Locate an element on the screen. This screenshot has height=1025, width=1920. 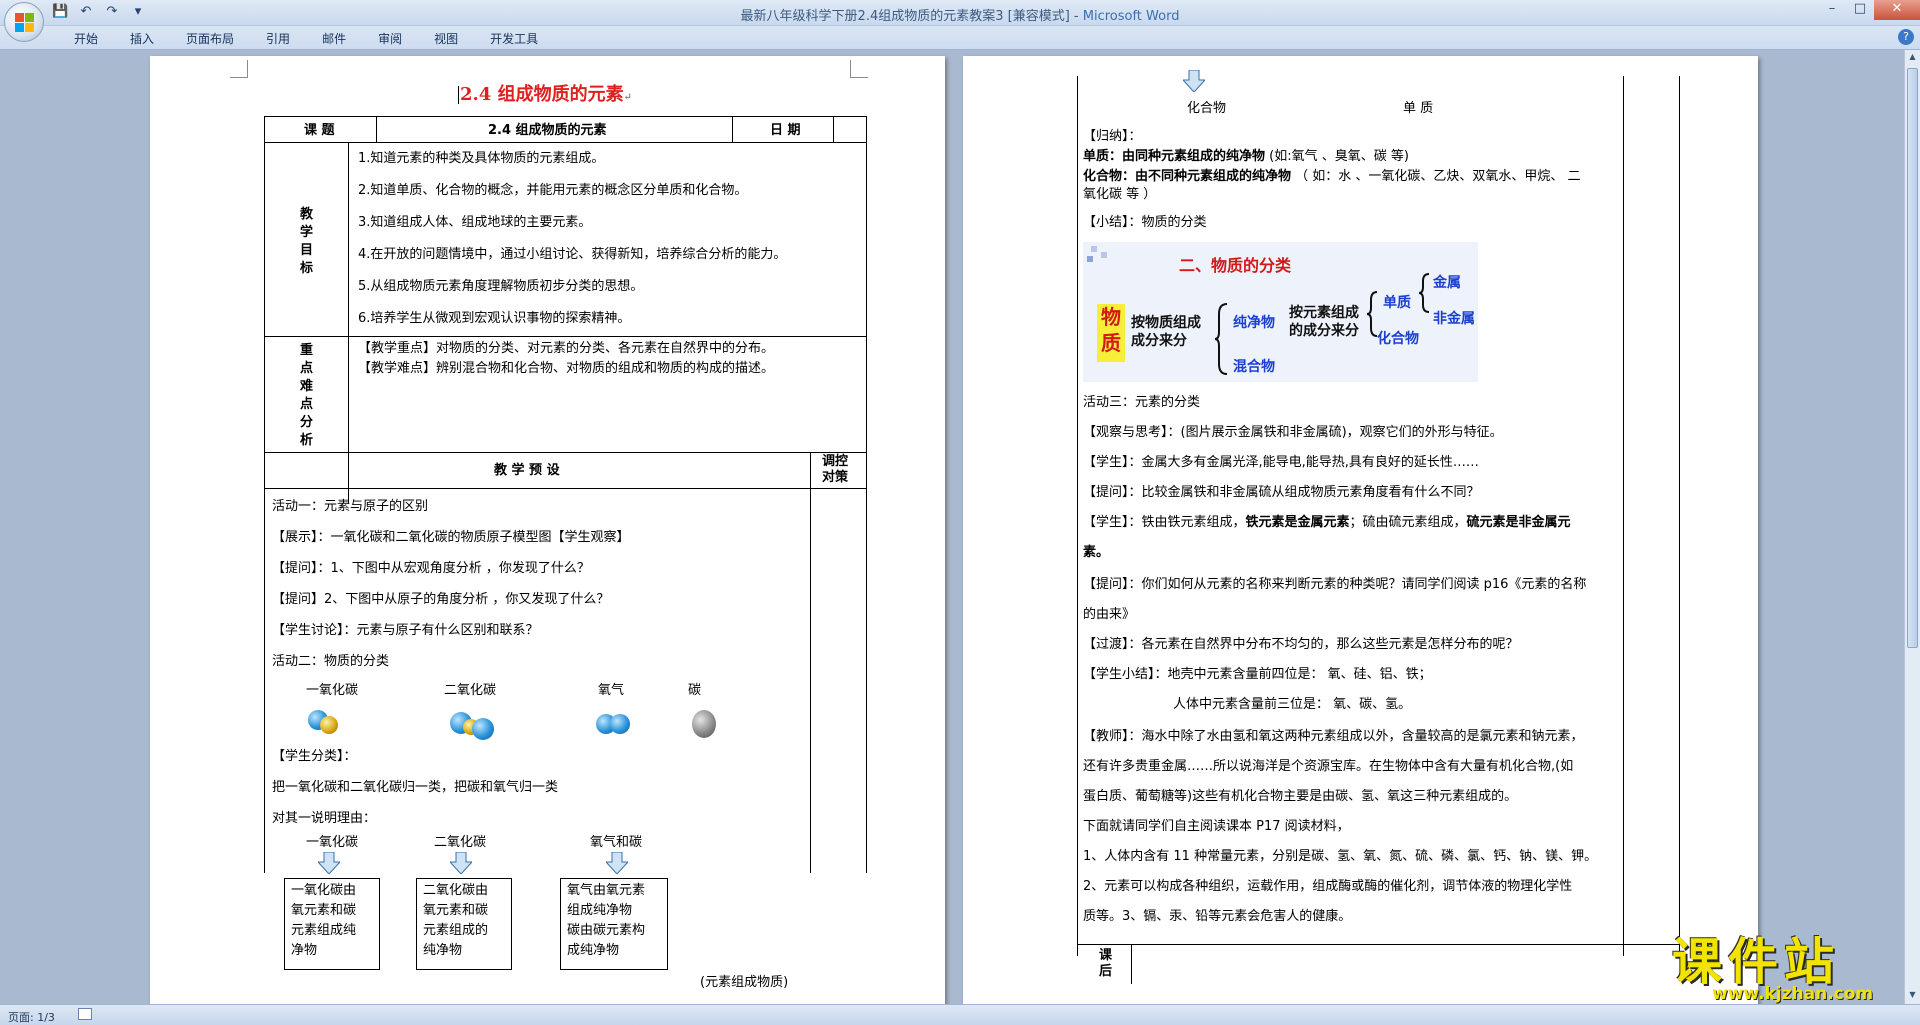
vertical-scrollbar: ▲ ▼ is located at coordinates (1912, 527).